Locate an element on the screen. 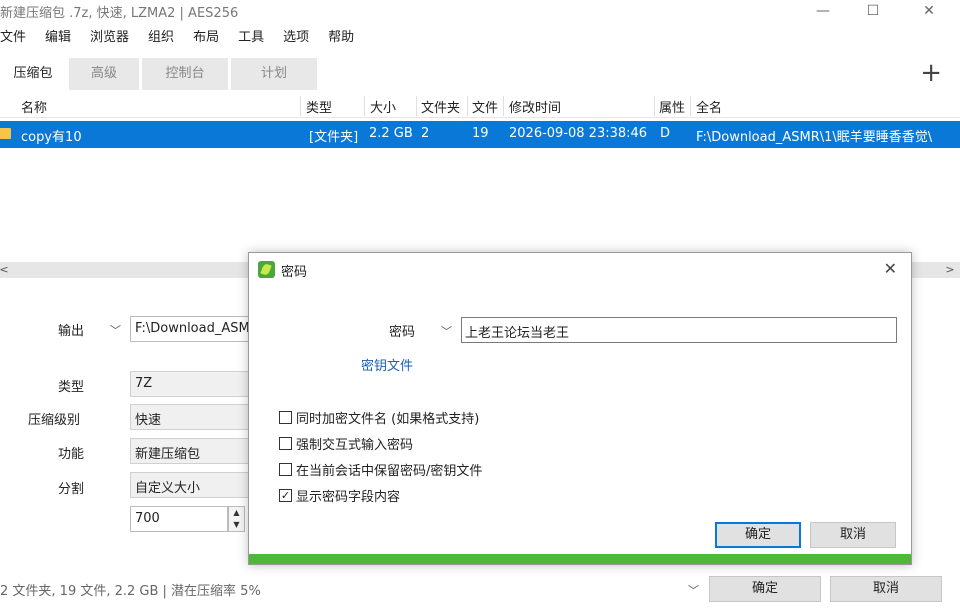  close-button: ✕ is located at coordinates (929, 11).